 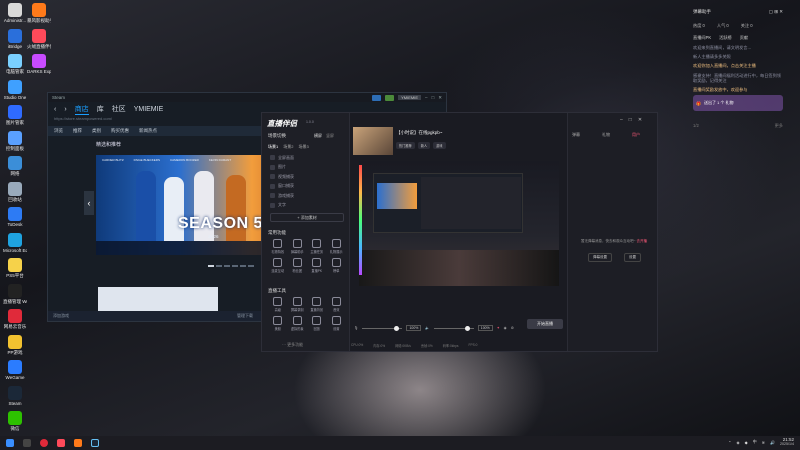 I want to click on side-panel-controls: ▢ ⊞ ✕, so click(x=776, y=12).